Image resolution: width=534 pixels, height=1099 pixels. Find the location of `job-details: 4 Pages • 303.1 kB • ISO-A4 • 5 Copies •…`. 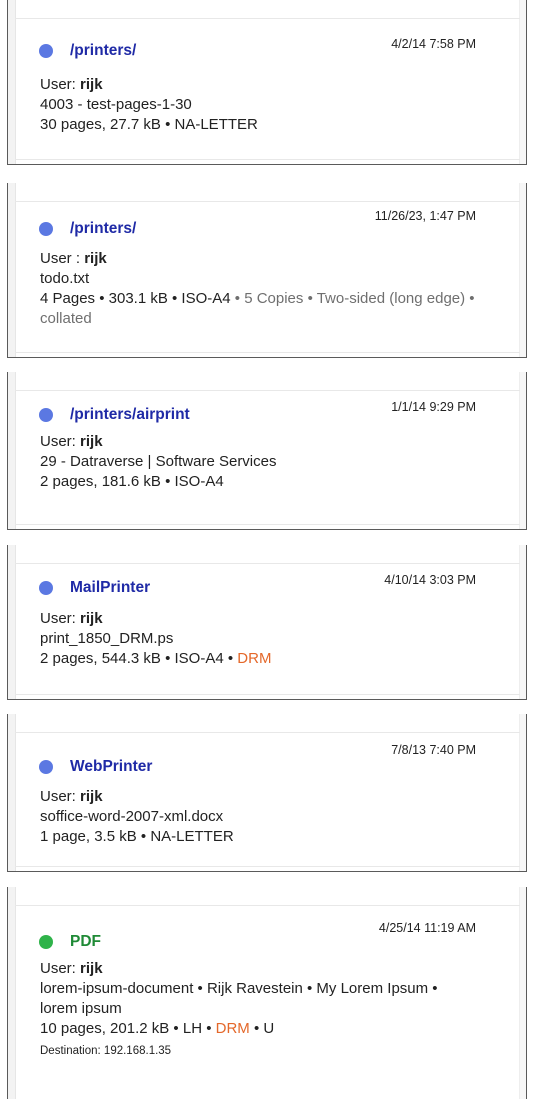

job-details: 4 Pages • 303.1 kB • ISO-A4 • 5 Copies •… is located at coordinates (257, 308).